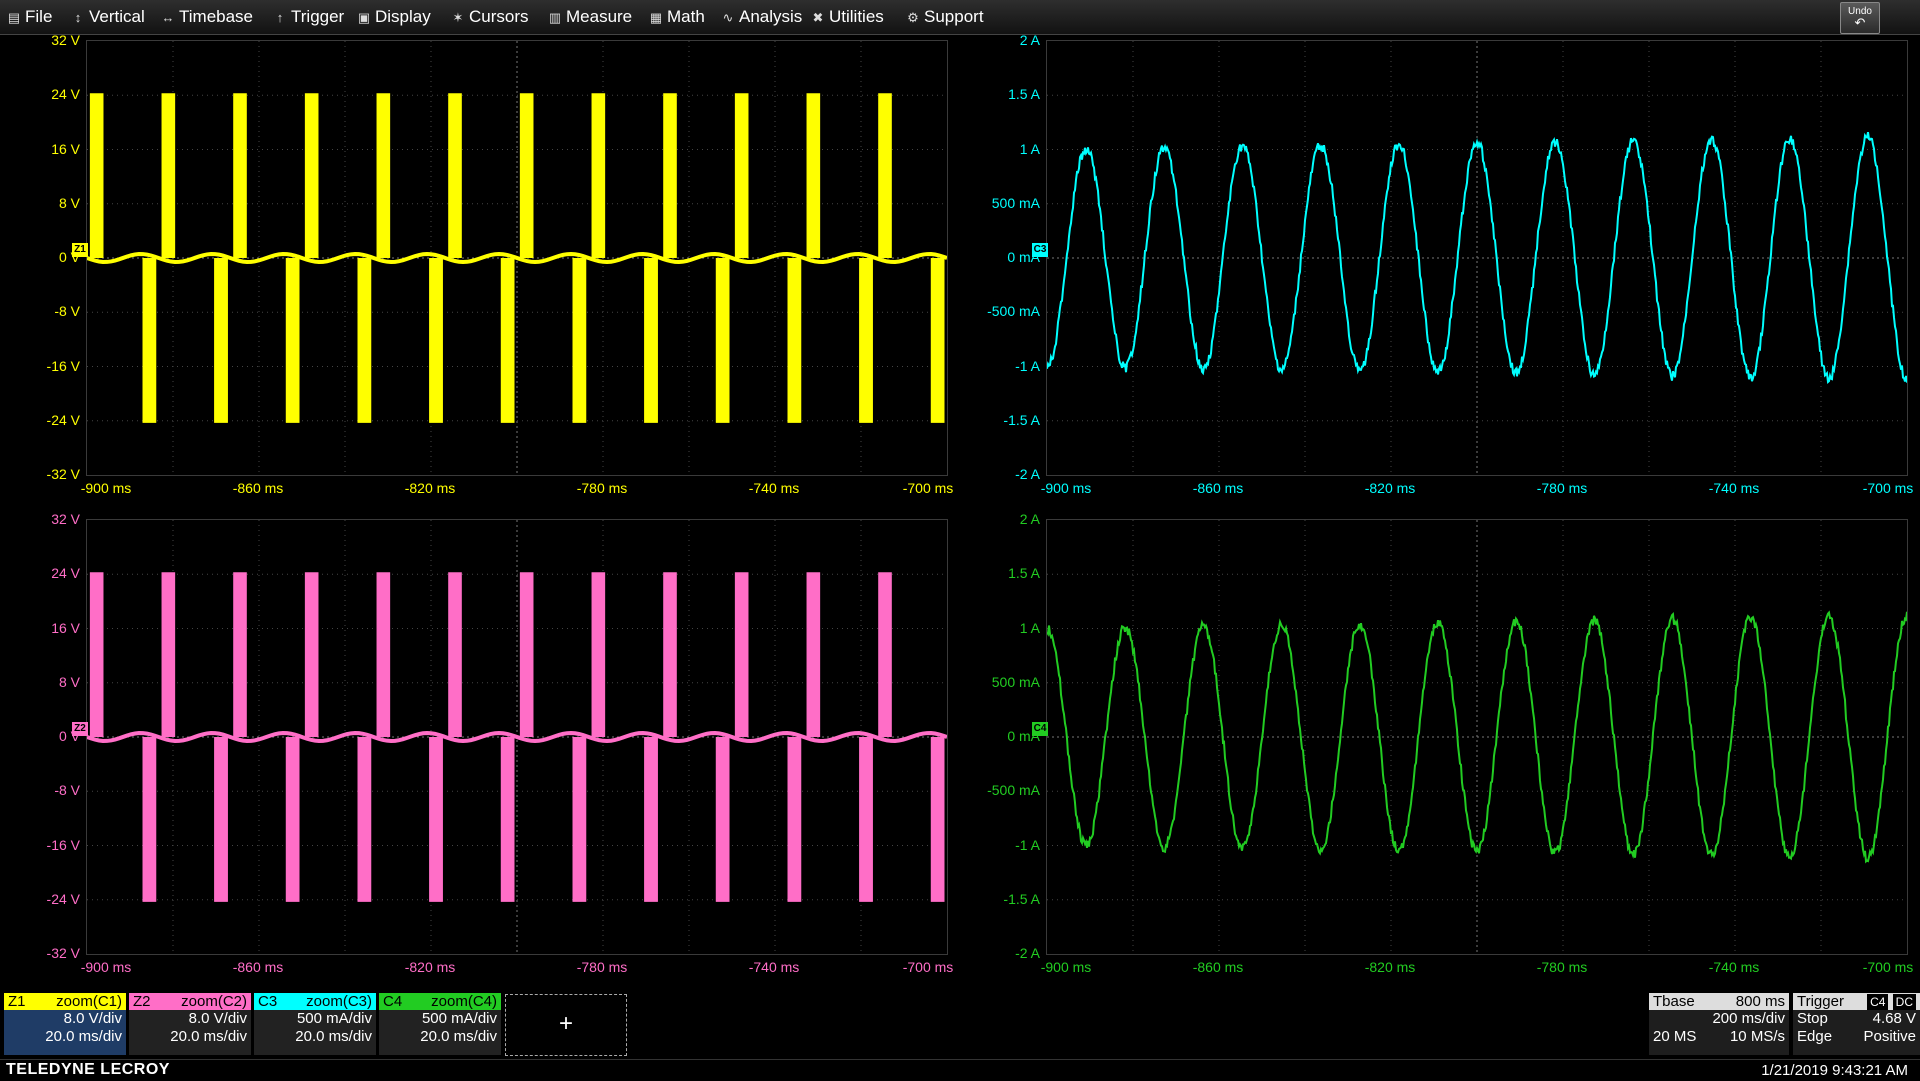 The width and height of the screenshot is (1920, 1081). What do you see at coordinates (1021, 419) in the screenshot?
I see `y-tick-label: -1.5 A` at bounding box center [1021, 419].